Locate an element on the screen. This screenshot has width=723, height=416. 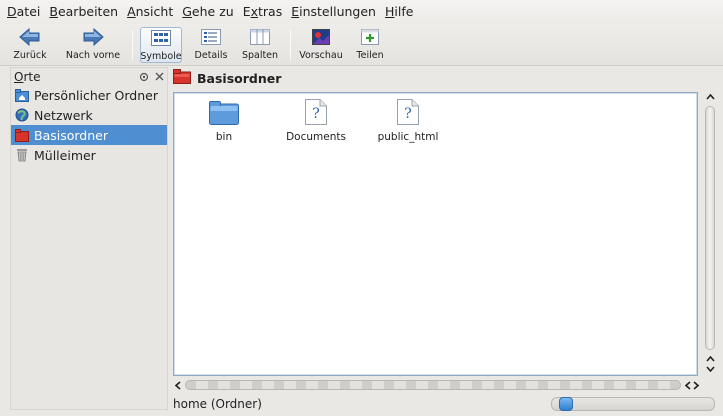
file-item: ? public_html is located at coordinates (408, 120).